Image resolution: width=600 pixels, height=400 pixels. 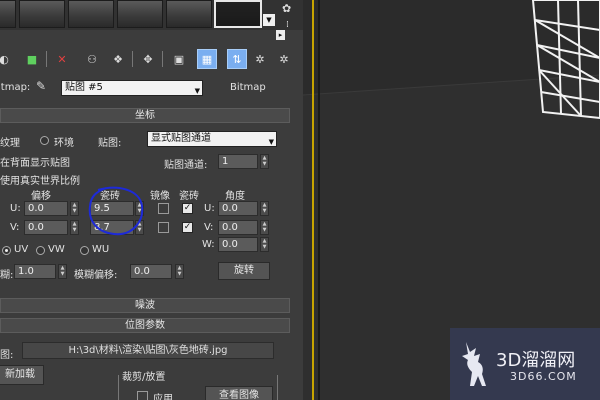 What do you see at coordinates (15, 227) in the screenshot?
I see `v-label: V:` at bounding box center [15, 227].